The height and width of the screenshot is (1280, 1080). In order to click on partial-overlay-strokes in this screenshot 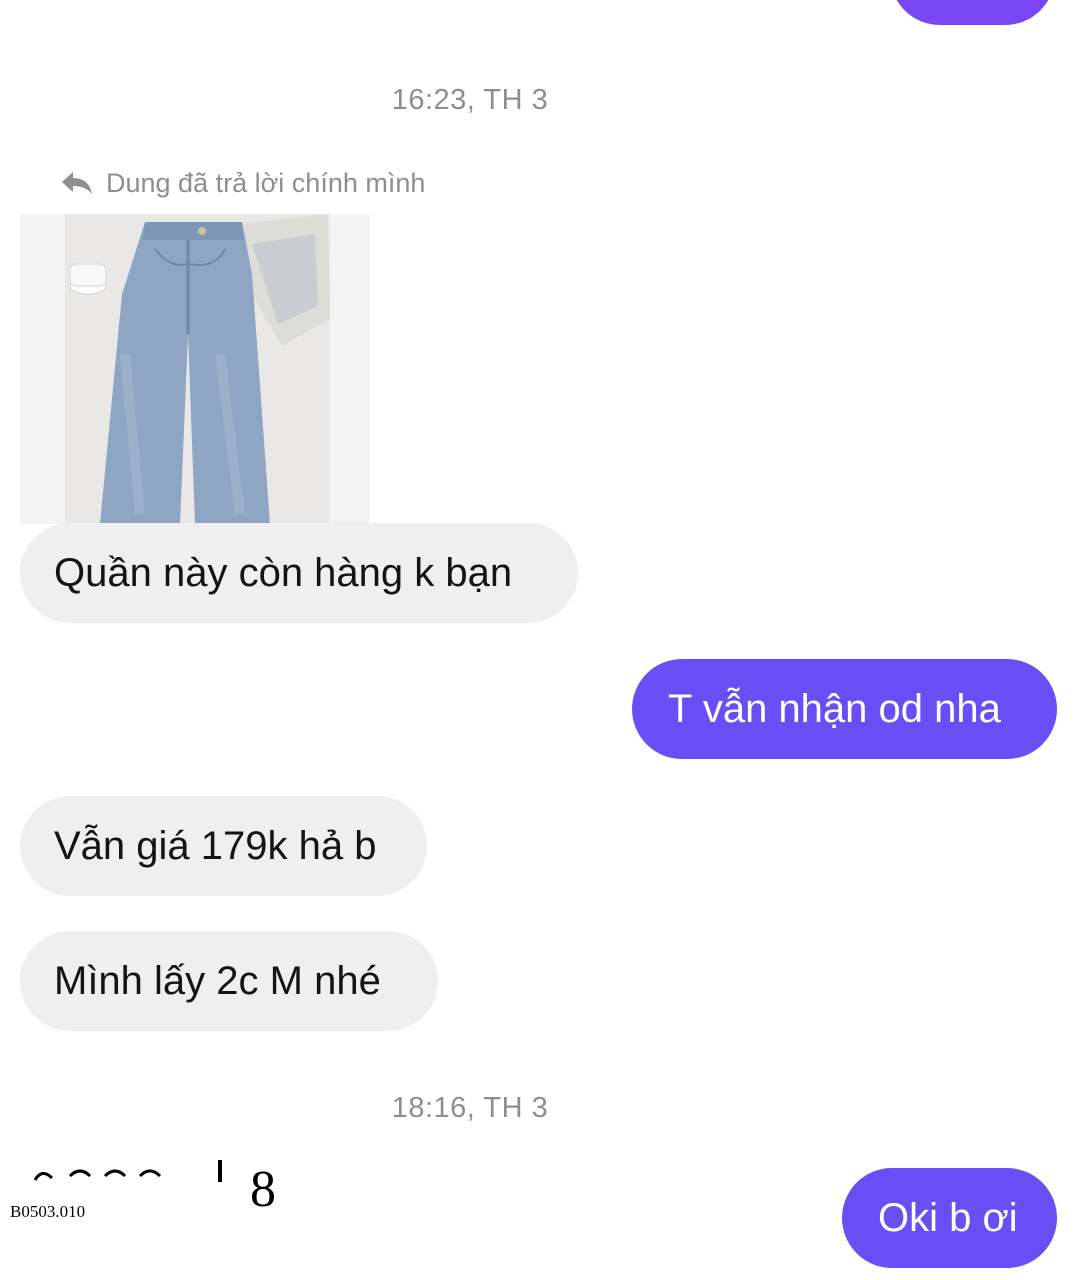, I will do `click(127, 1171)`.